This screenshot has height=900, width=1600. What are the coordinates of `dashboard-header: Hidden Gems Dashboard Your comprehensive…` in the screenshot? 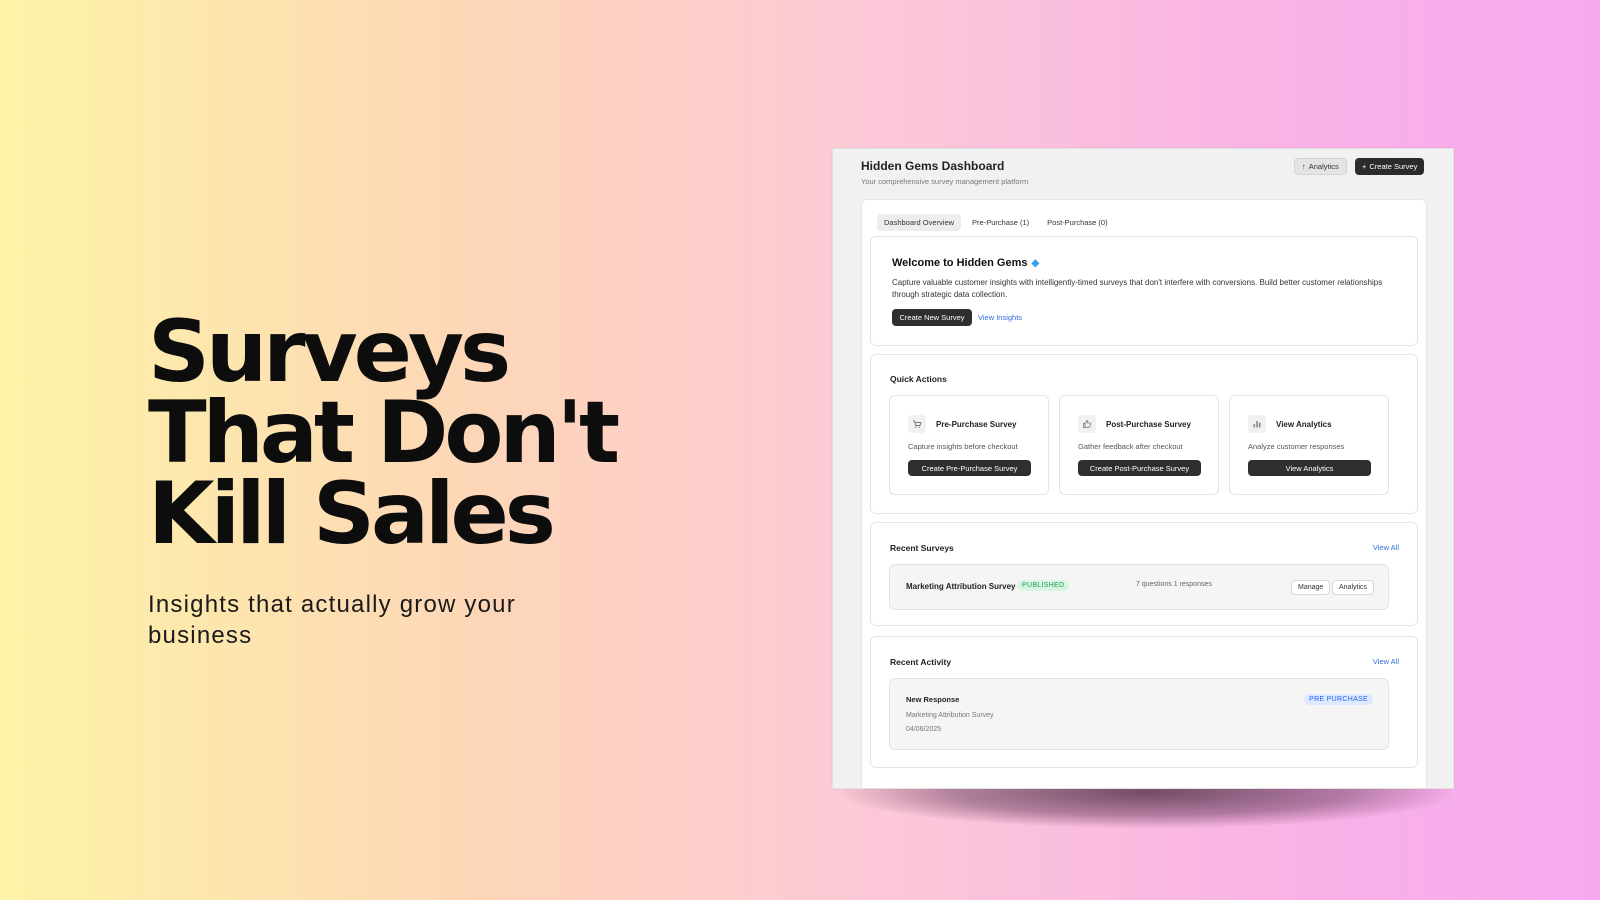 It's located at (944, 172).